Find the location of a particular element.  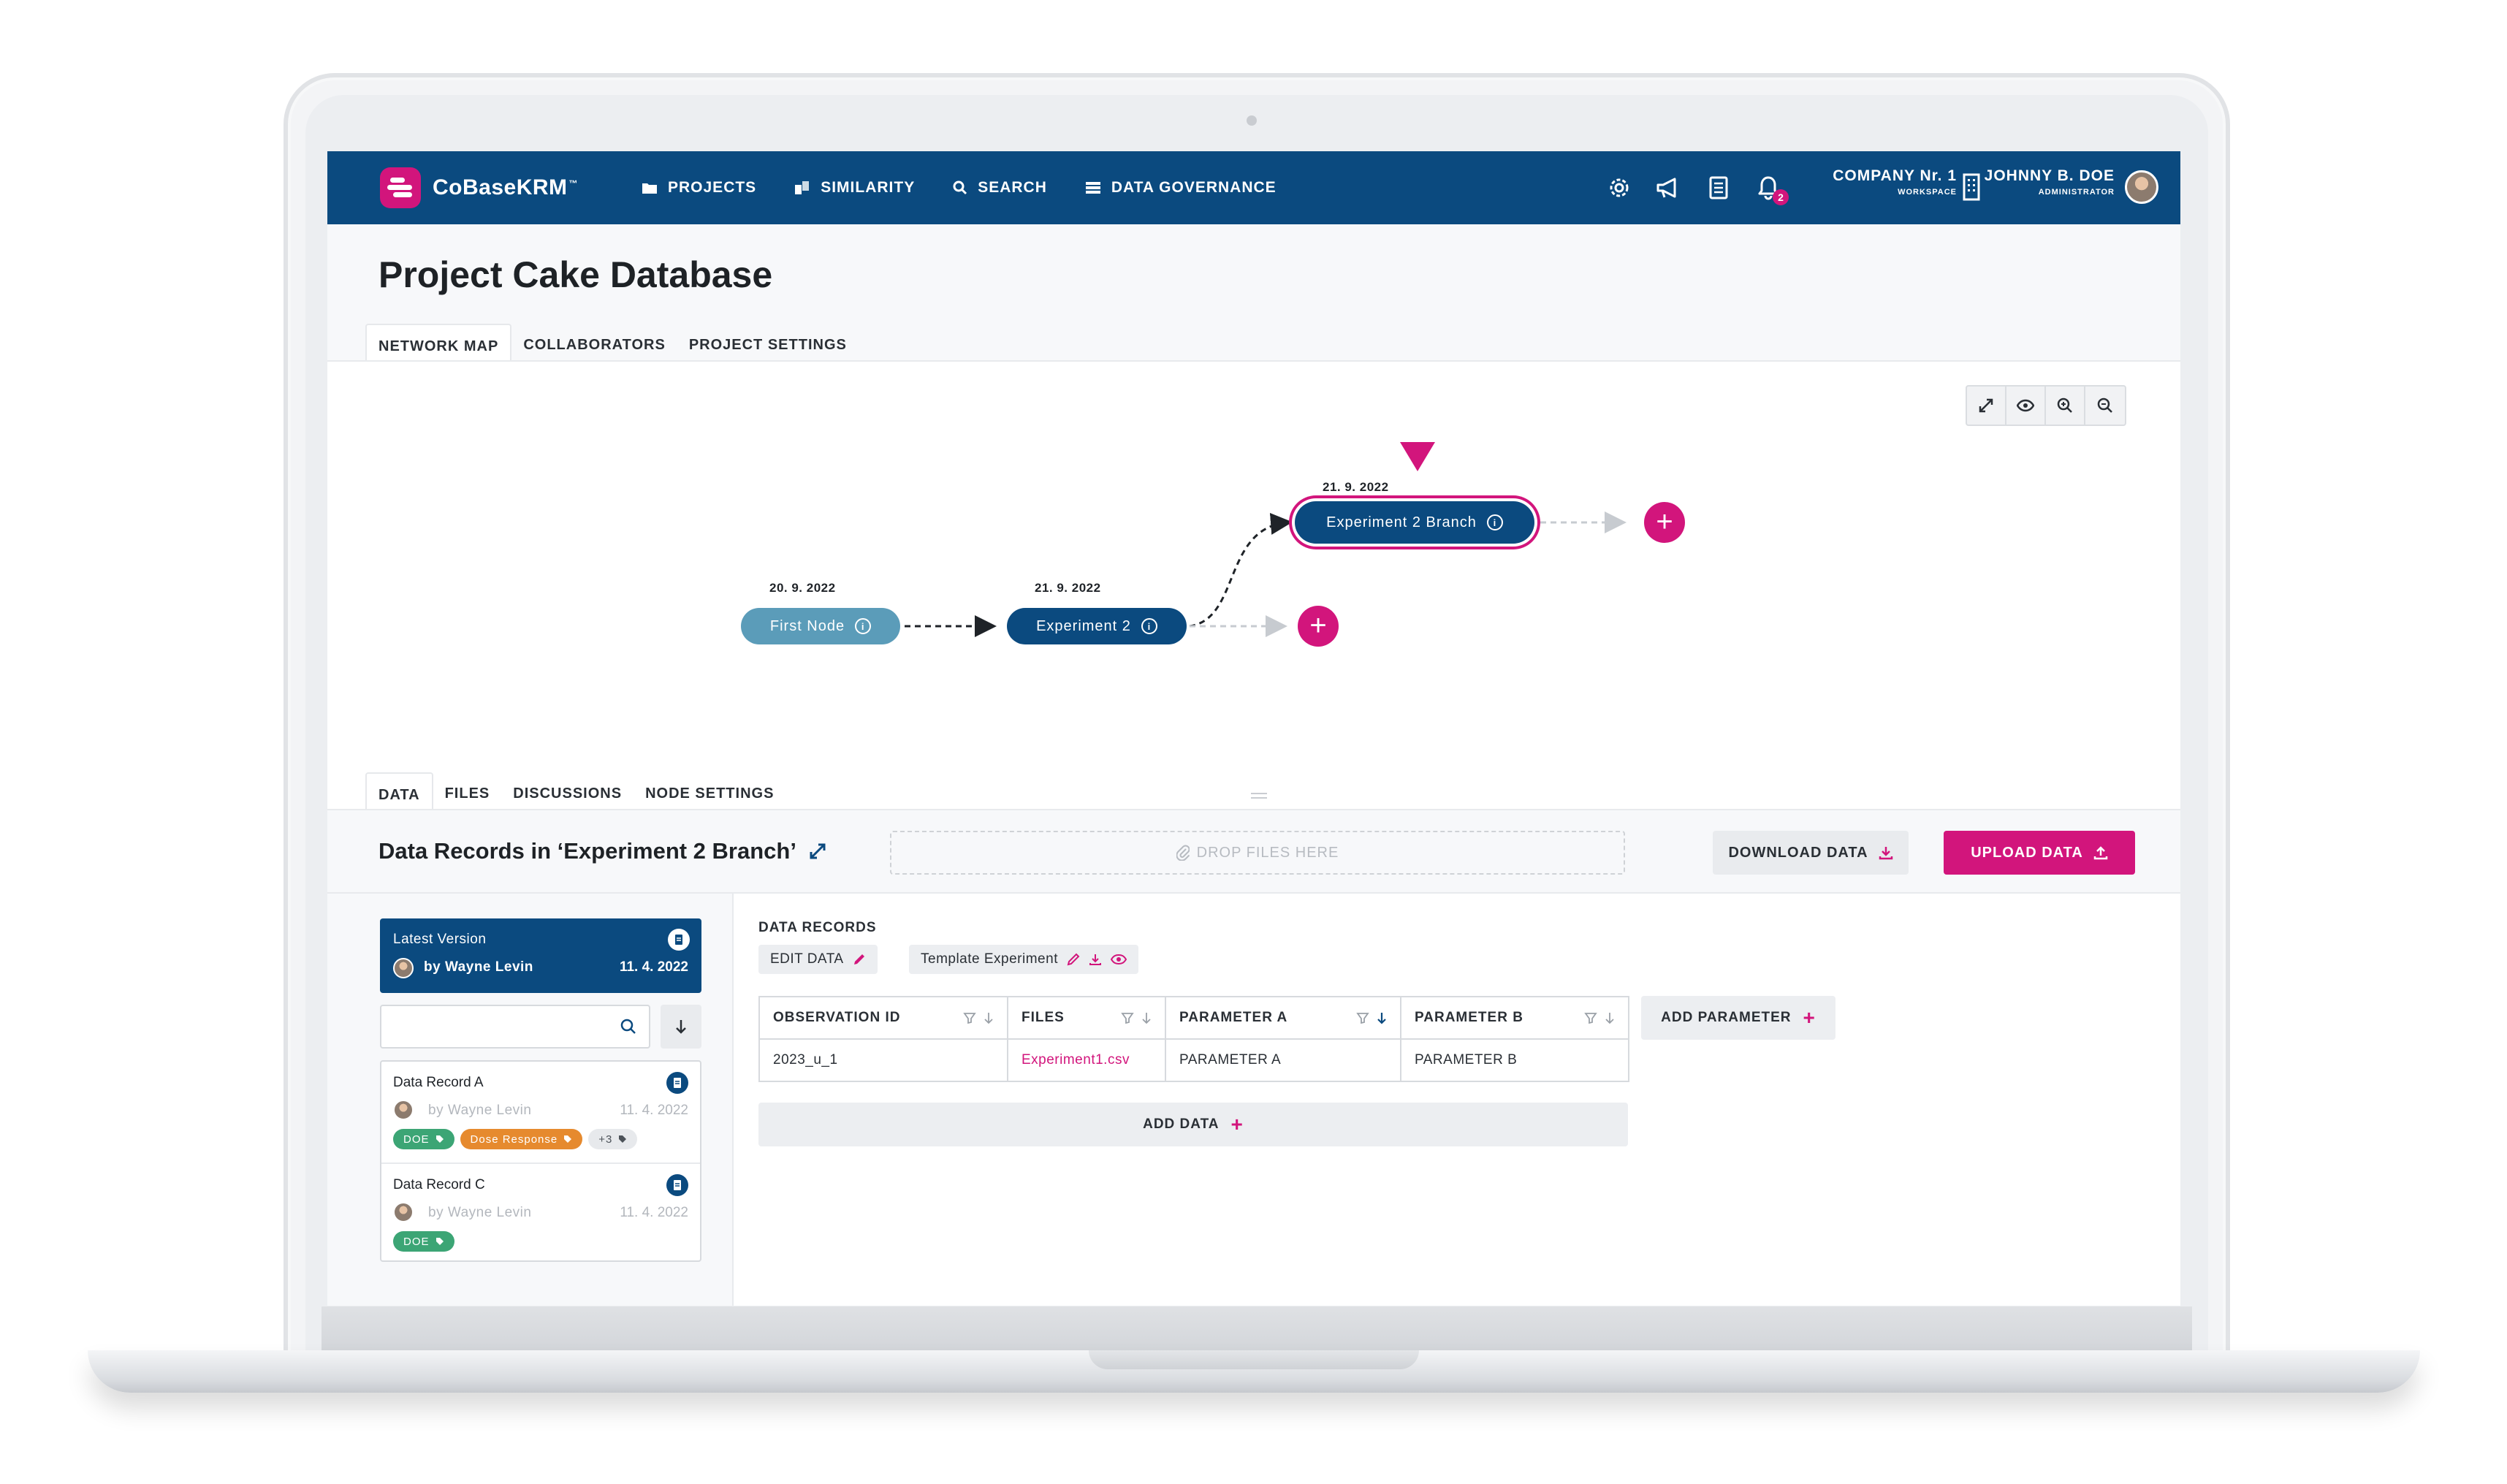

node-label: First Node is located at coordinates (807, 625).